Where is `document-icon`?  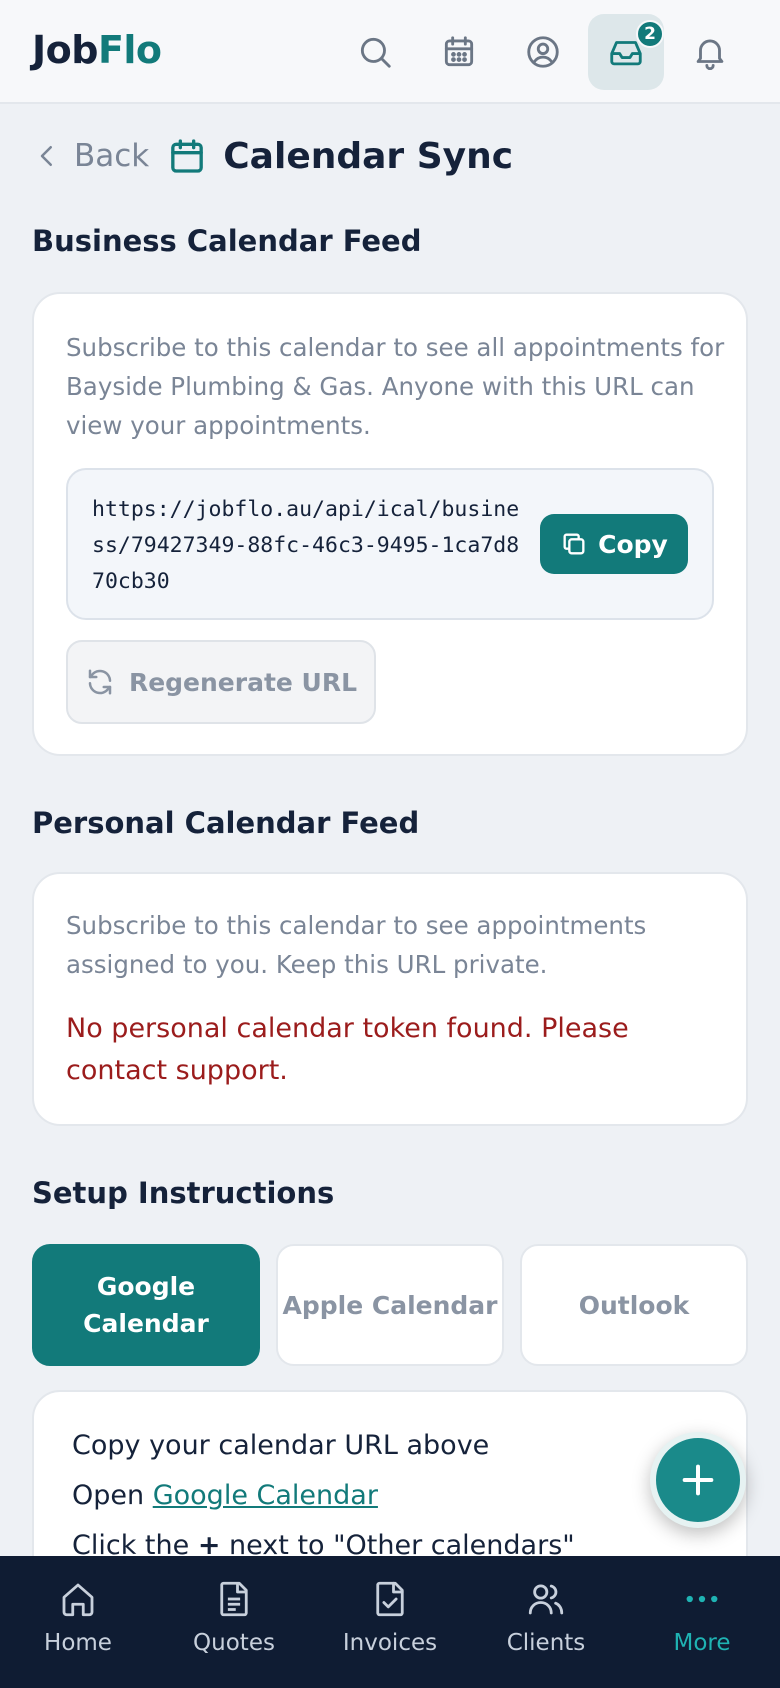 document-icon is located at coordinates (234, 1599).